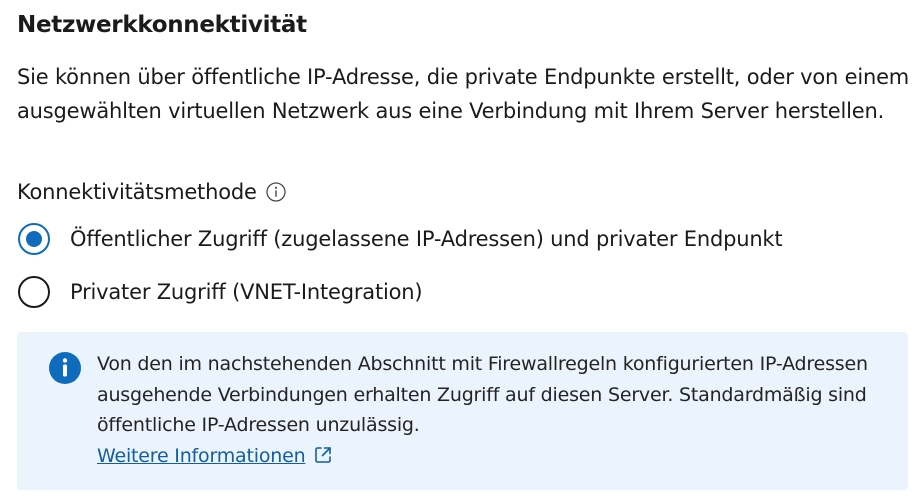 This screenshot has width=922, height=500. I want to click on section-title: Netzwerkkonnektivität, so click(162, 25).